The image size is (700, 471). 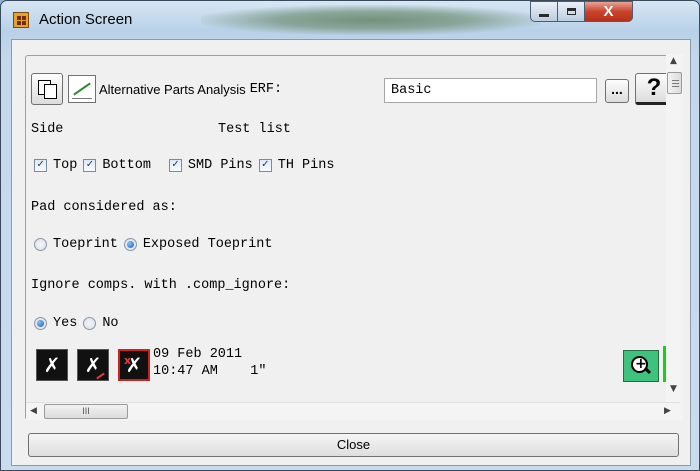 What do you see at coordinates (82, 89) in the screenshot?
I see `chart-icon` at bounding box center [82, 89].